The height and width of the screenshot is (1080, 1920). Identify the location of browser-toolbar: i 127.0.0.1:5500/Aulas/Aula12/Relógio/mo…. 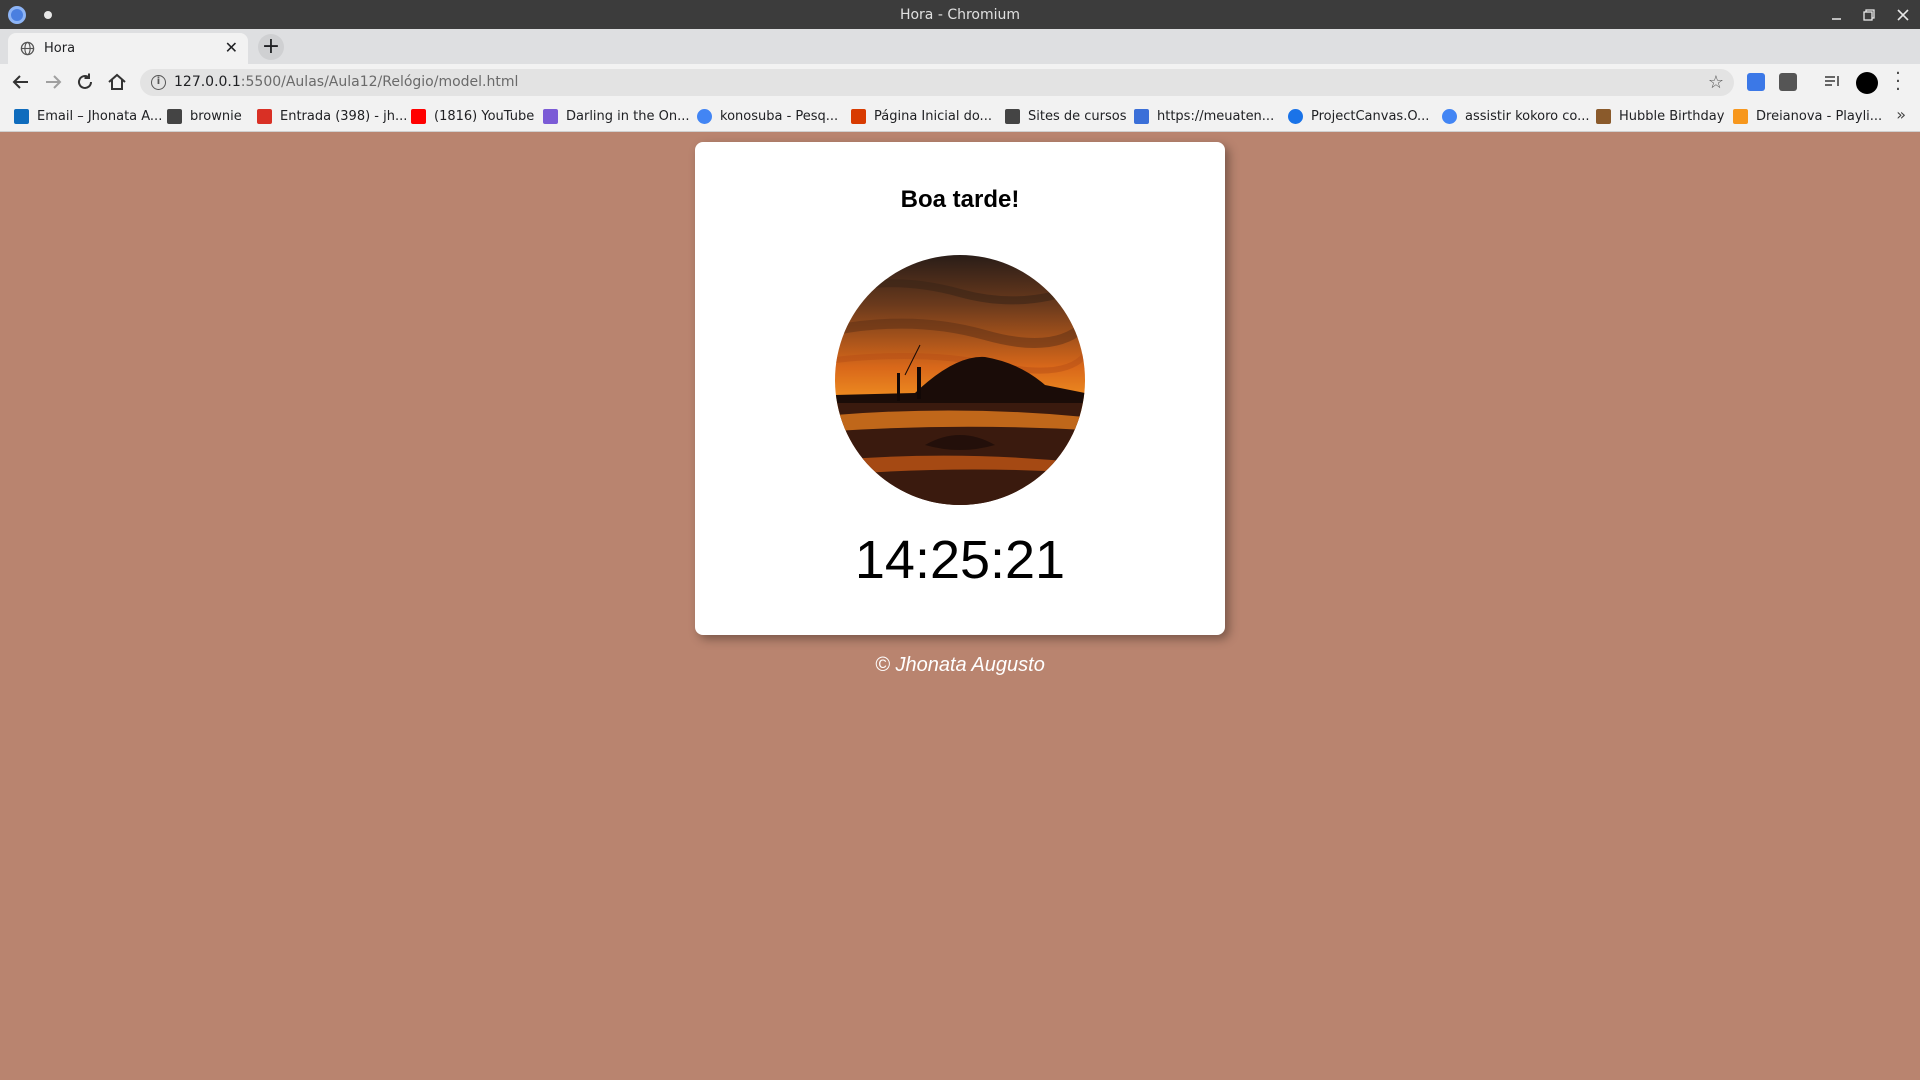
(960, 82).